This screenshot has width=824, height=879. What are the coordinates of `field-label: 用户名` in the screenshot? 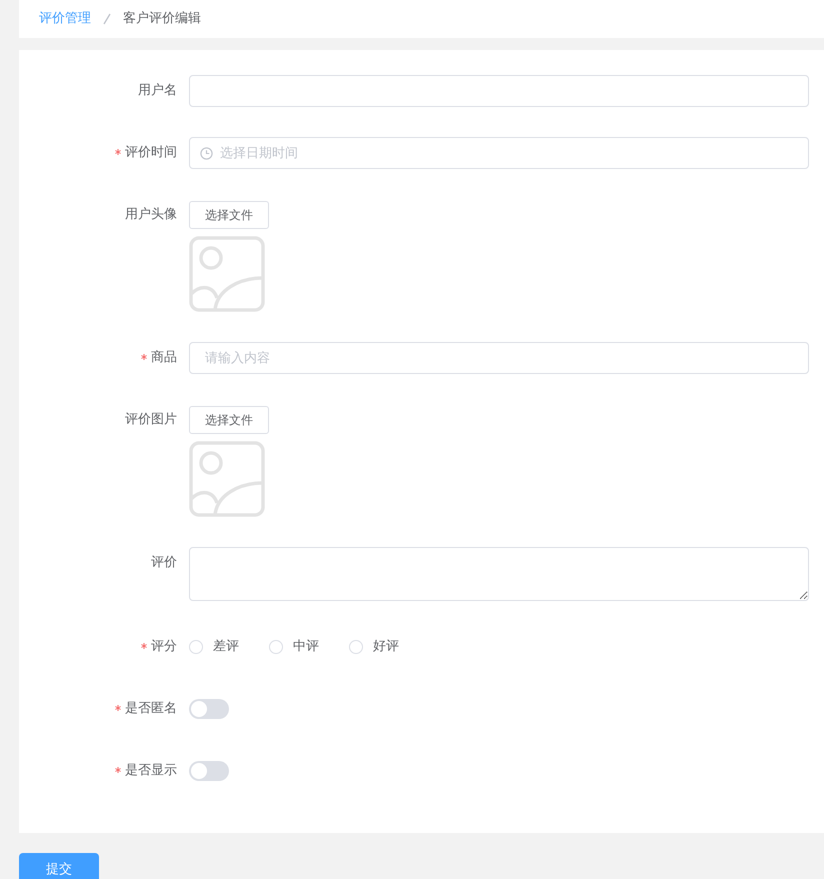 It's located at (157, 91).